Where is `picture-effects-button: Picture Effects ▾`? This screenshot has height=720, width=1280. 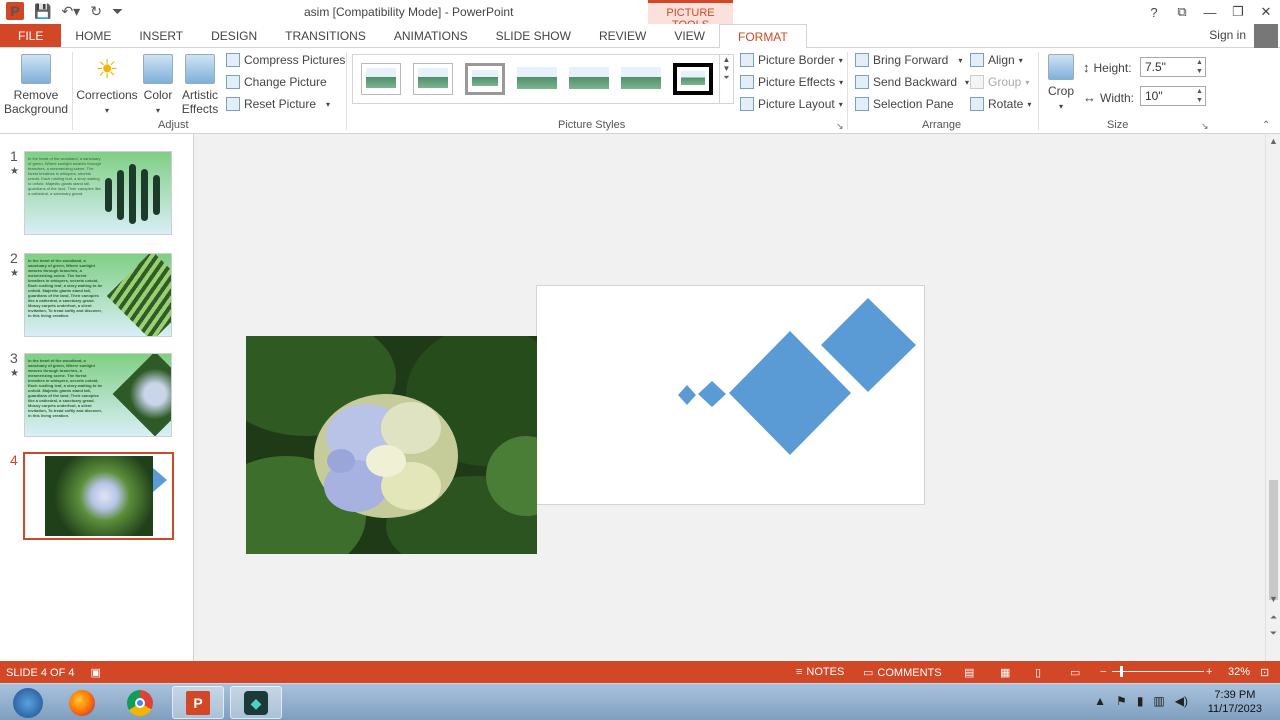 picture-effects-button: Picture Effects ▾ is located at coordinates (791, 82).